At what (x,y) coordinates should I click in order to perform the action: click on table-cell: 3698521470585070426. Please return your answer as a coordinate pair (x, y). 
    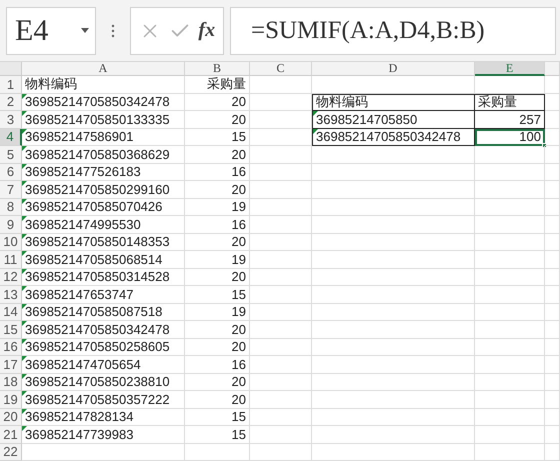
    Looking at the image, I should click on (103, 207).